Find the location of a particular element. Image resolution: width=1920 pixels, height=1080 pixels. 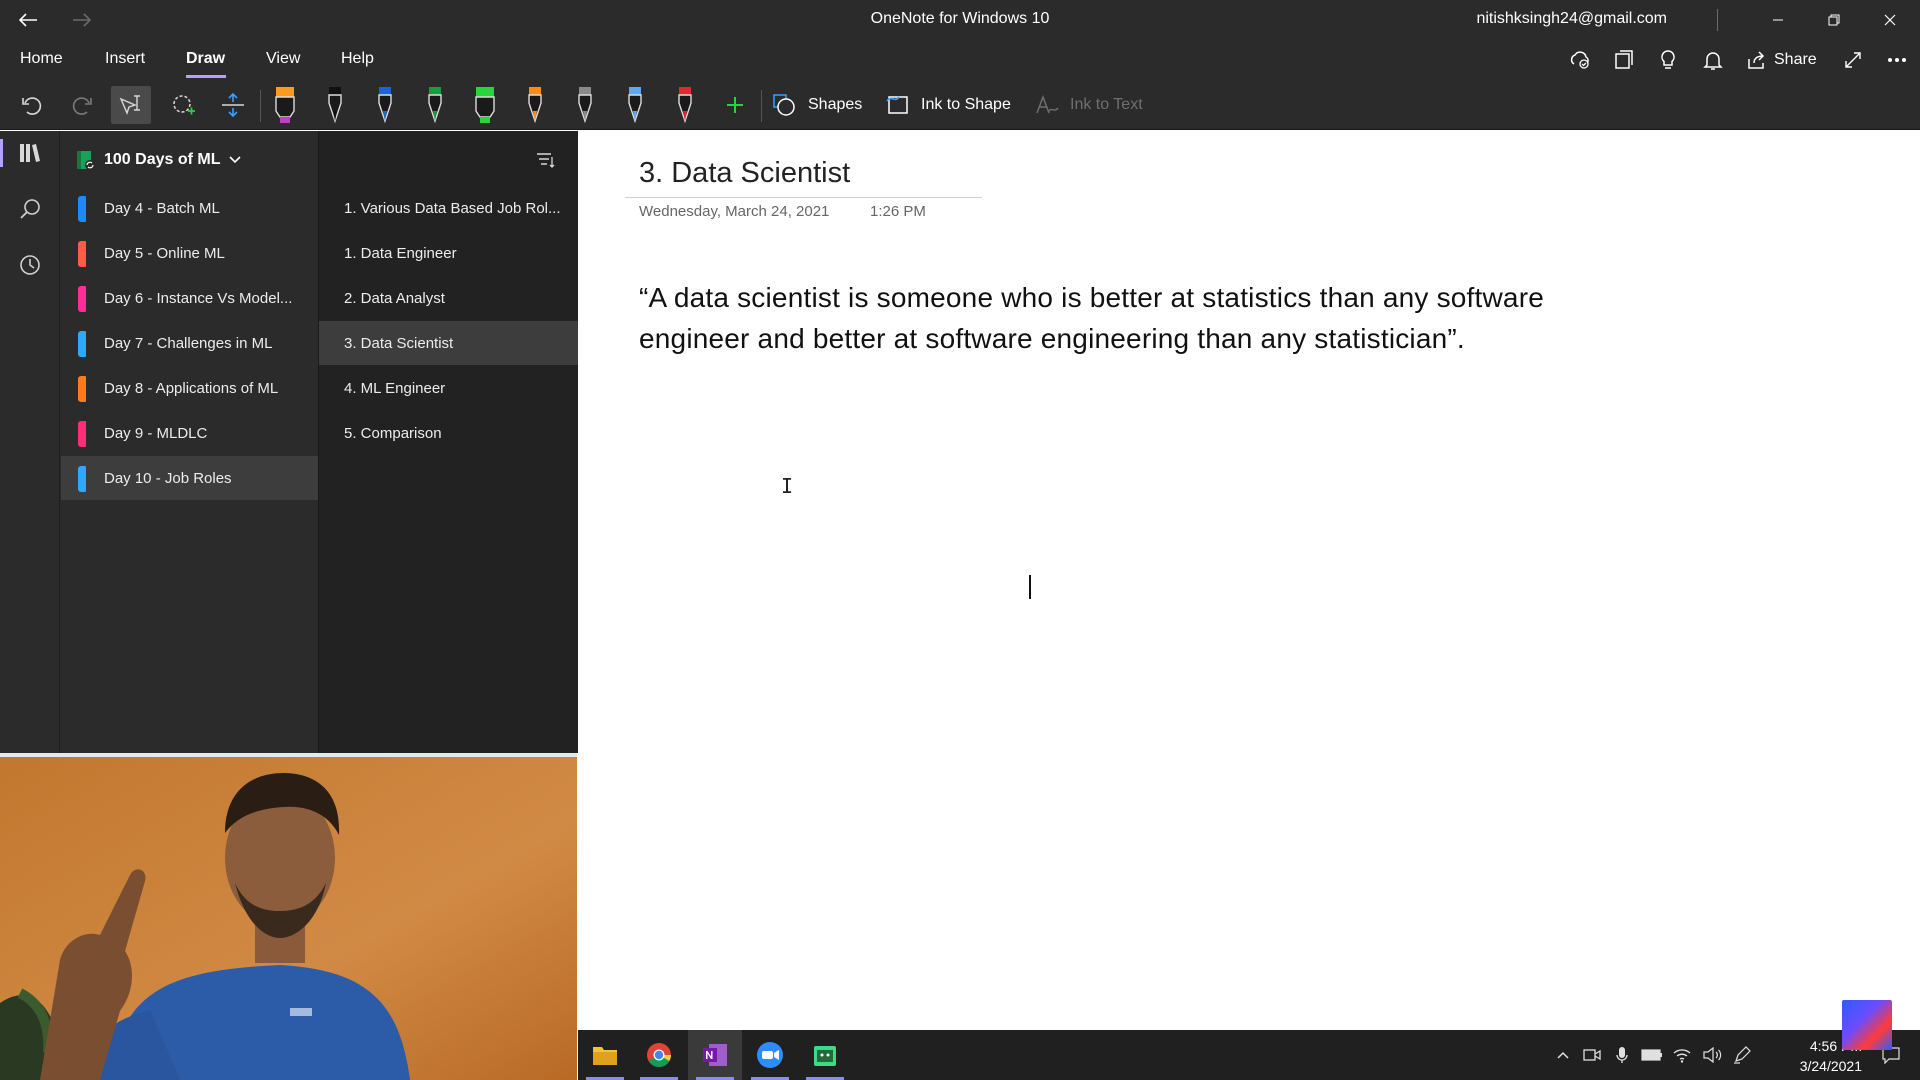

ribbon-divider is located at coordinates (761, 106).